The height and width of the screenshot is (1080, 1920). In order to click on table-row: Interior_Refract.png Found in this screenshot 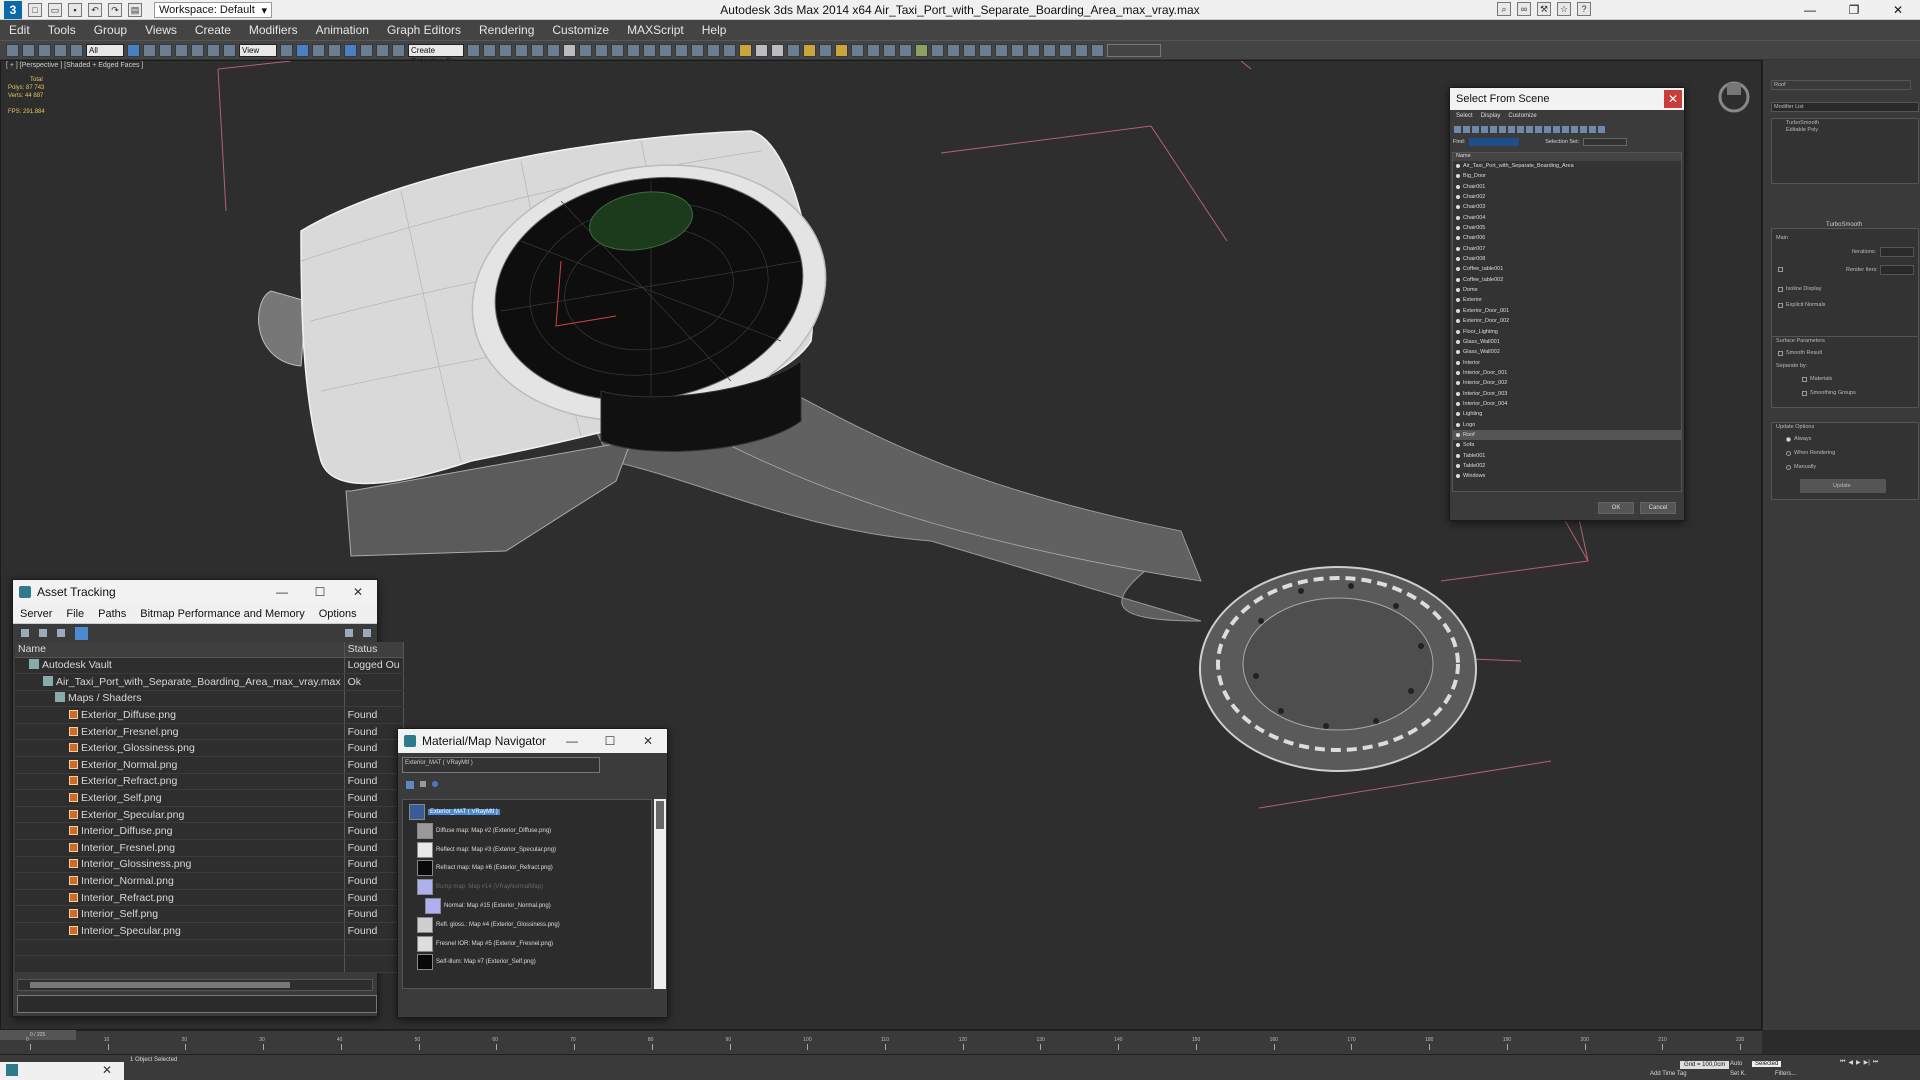, I will do `click(209, 898)`.